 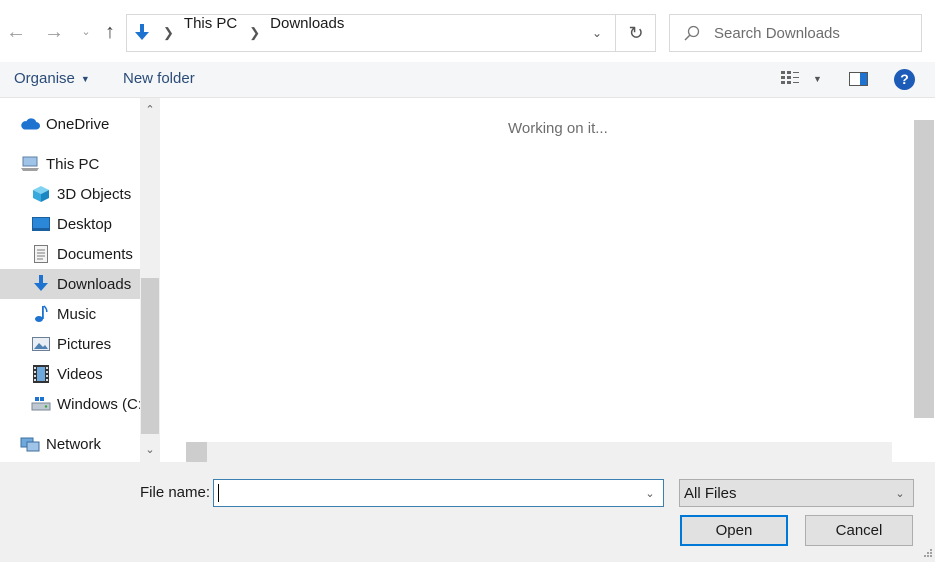 What do you see at coordinates (210, 33) in the screenshot?
I see `breadcrumb-this-pc: This PC` at bounding box center [210, 33].